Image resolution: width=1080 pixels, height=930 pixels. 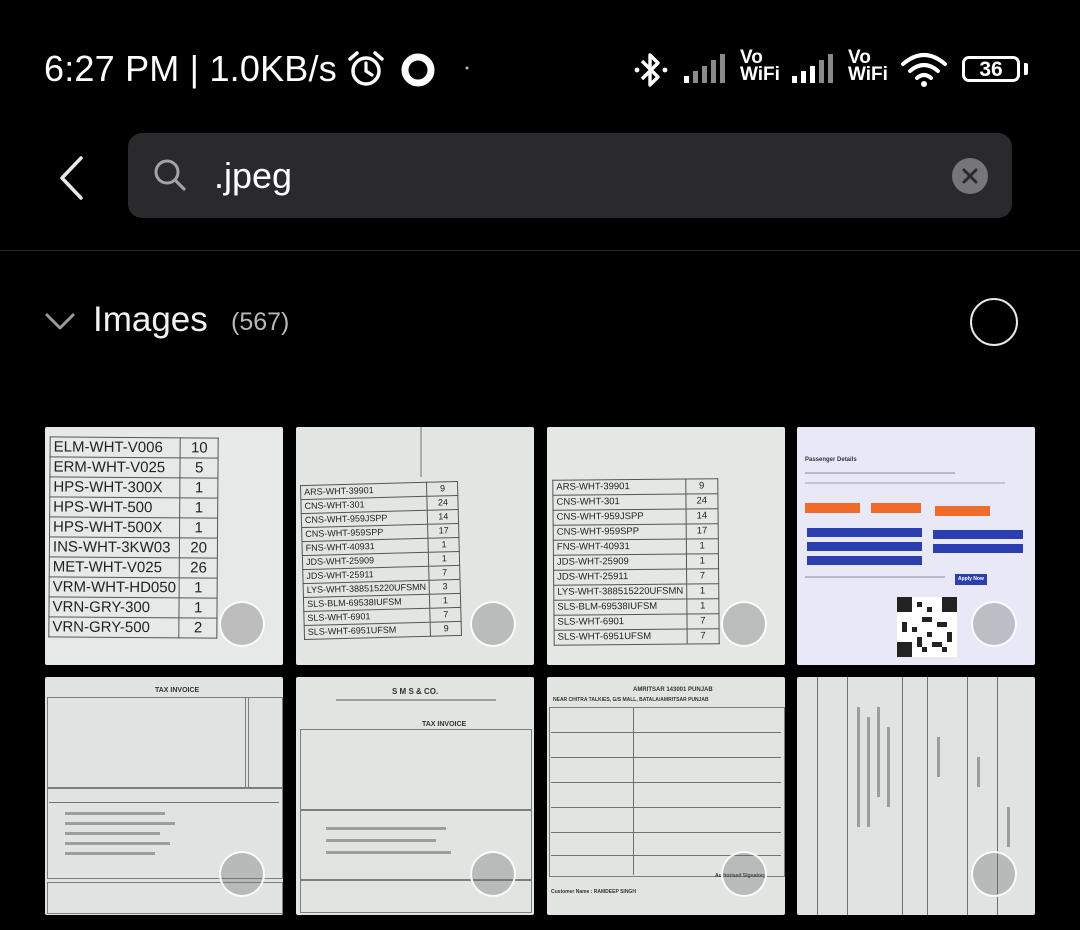 What do you see at coordinates (115, 447) in the screenshot?
I see `sku-cell: ELM-WHT-V006` at bounding box center [115, 447].